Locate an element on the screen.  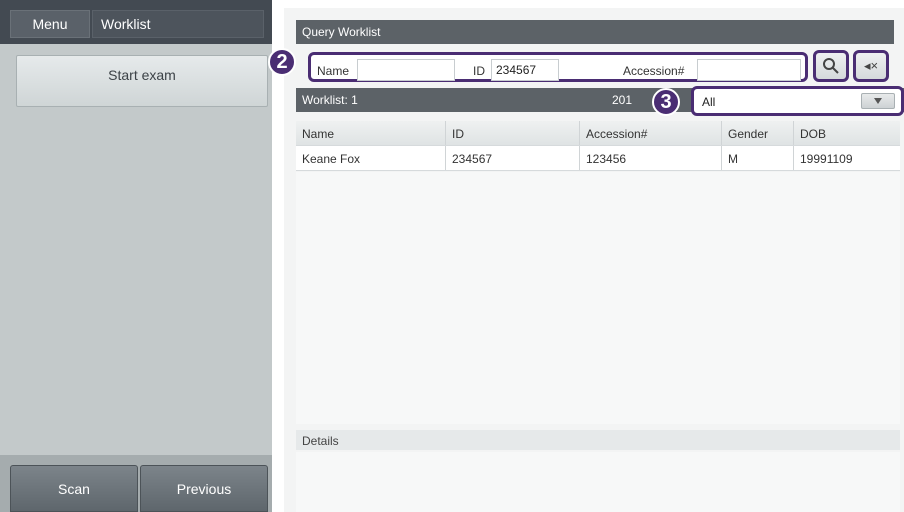
query-row: Name ID Accession# is located at coordinates (558, 67).